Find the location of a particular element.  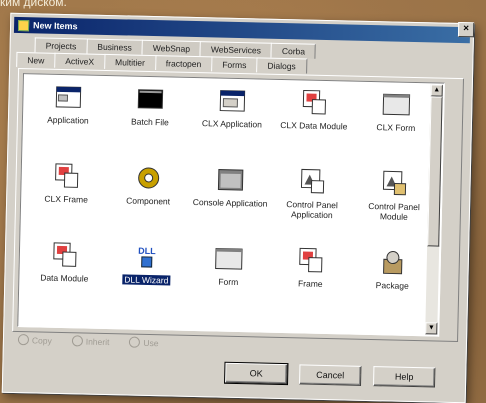

button-row: OK Cancel Help is located at coordinates (330, 374).